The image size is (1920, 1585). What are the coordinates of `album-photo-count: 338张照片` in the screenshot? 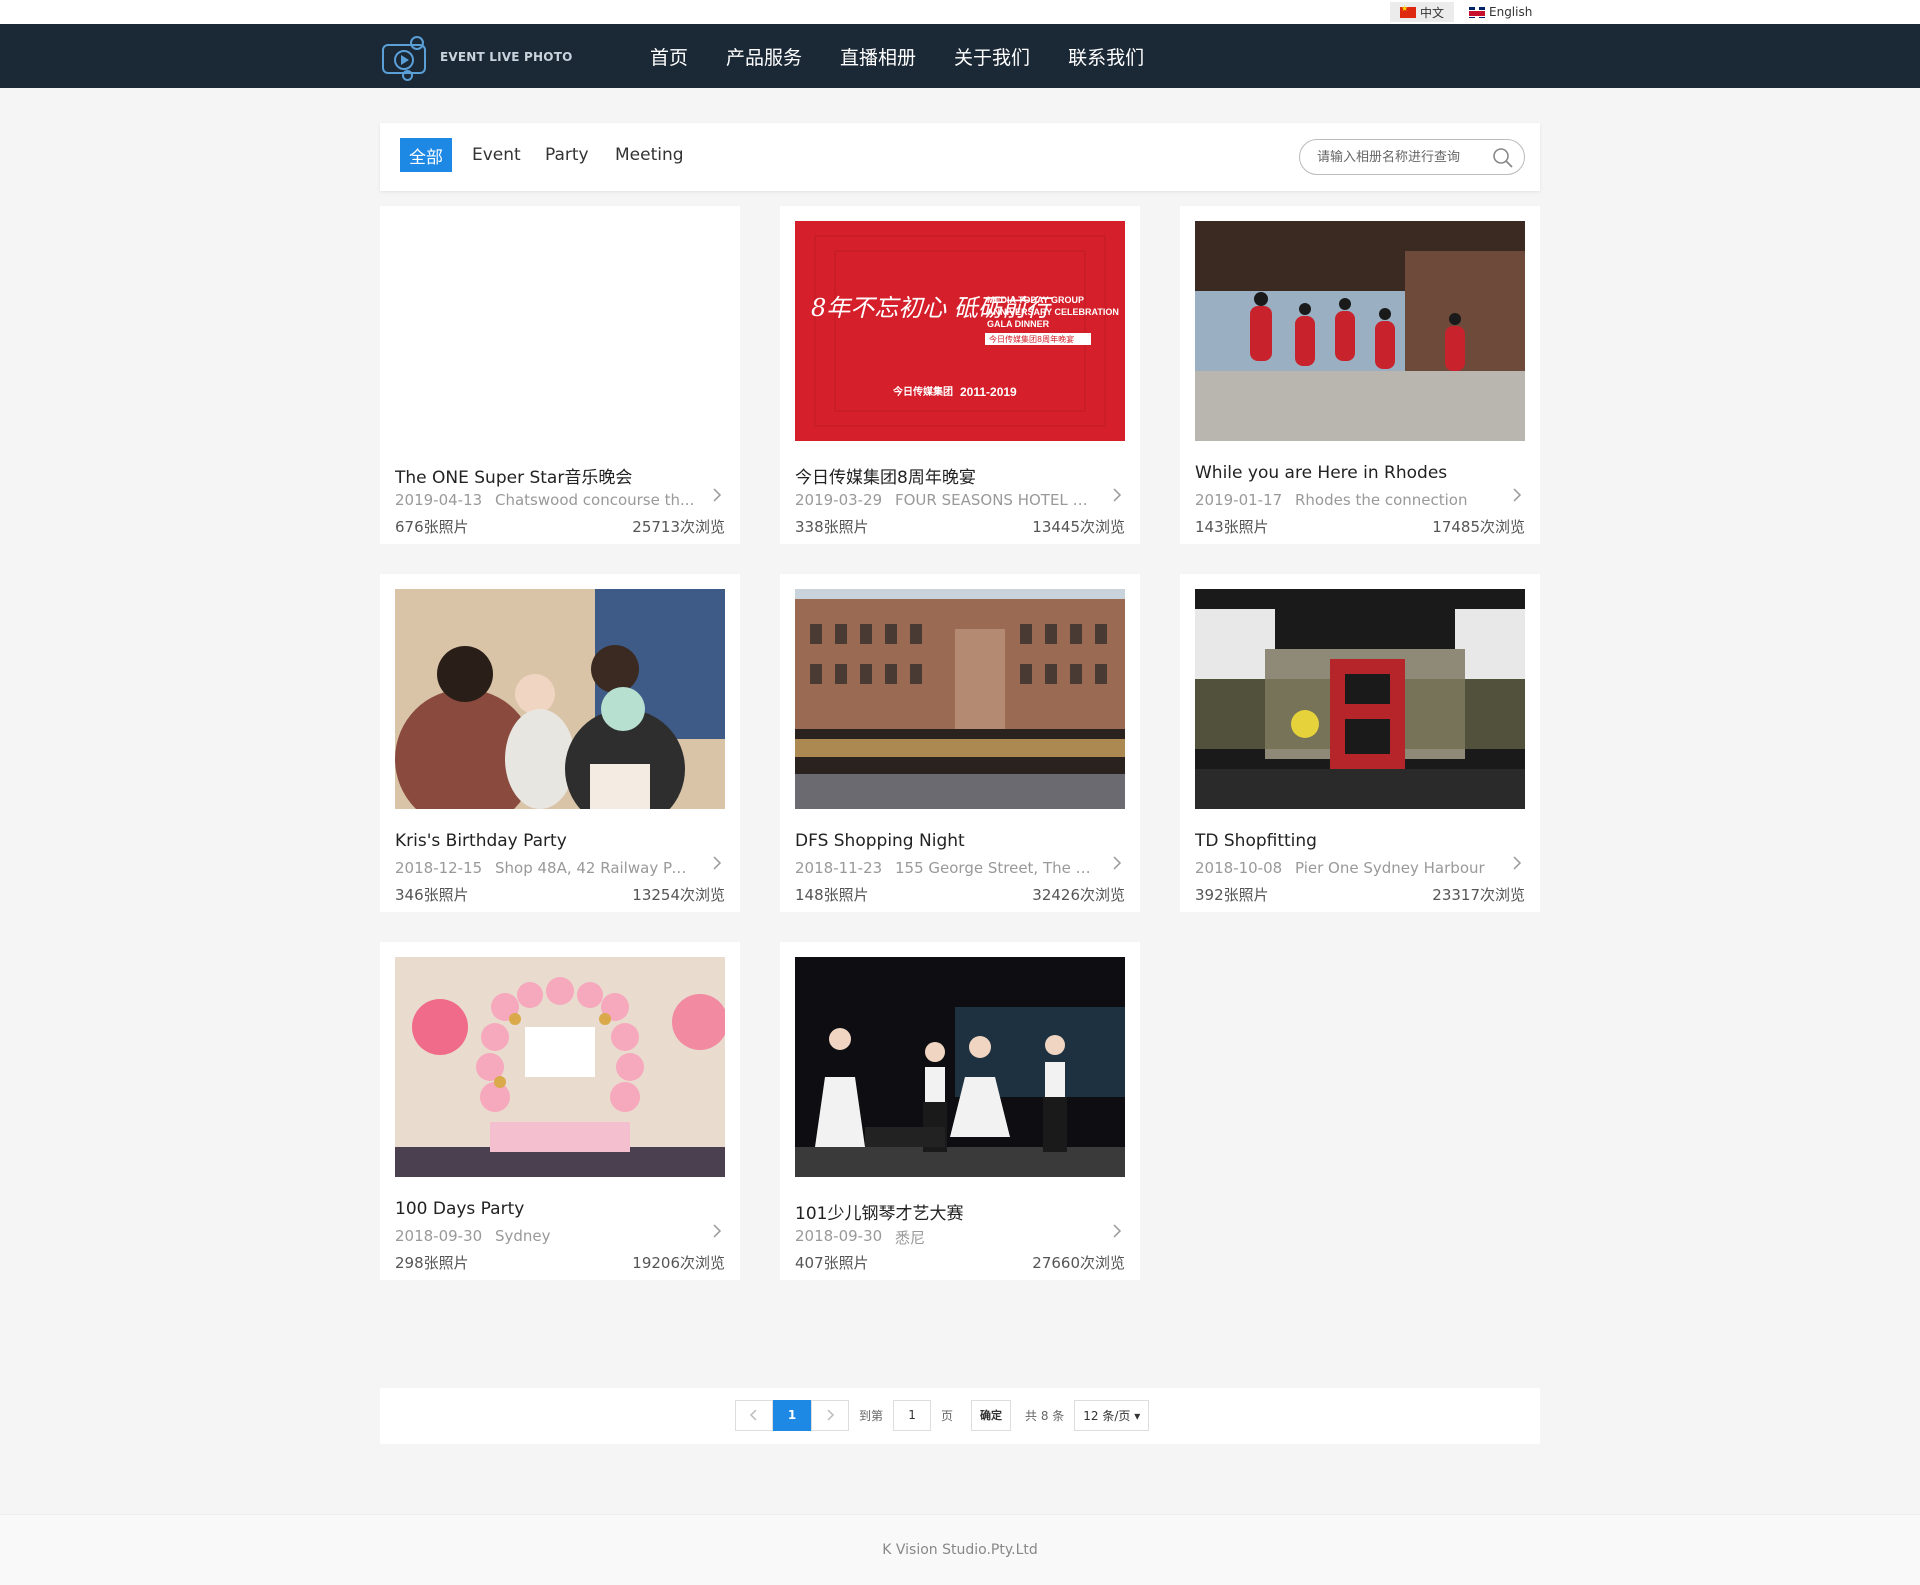 It's located at (832, 527).